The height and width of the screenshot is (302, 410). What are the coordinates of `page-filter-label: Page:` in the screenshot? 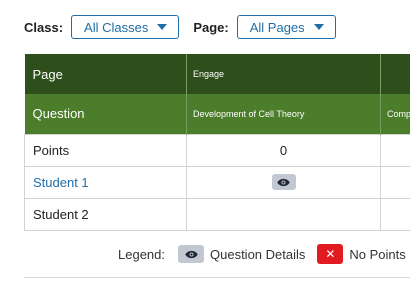 It's located at (211, 27).